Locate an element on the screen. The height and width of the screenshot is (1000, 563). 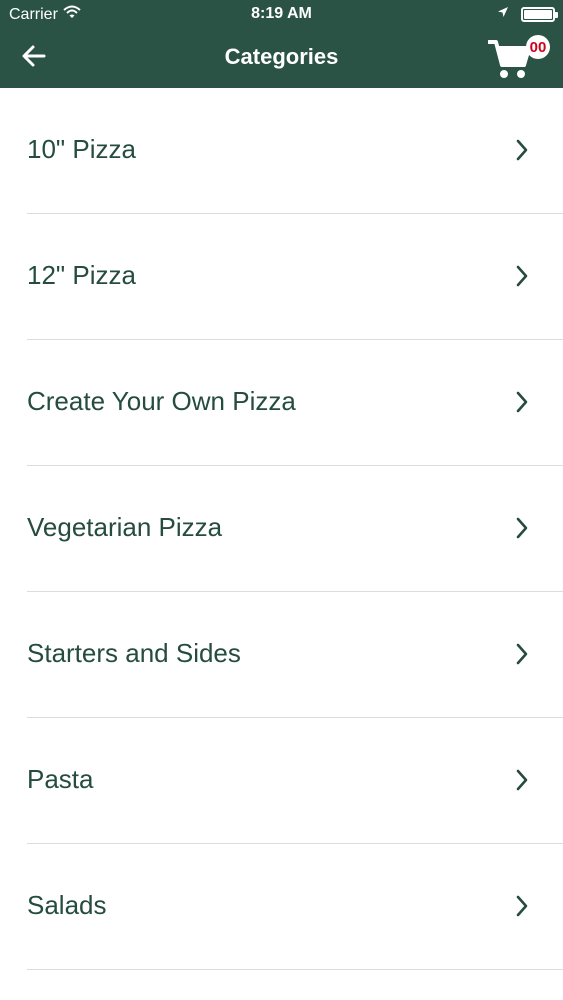
category-label: Vegetarian Pizza is located at coordinates (125, 527).